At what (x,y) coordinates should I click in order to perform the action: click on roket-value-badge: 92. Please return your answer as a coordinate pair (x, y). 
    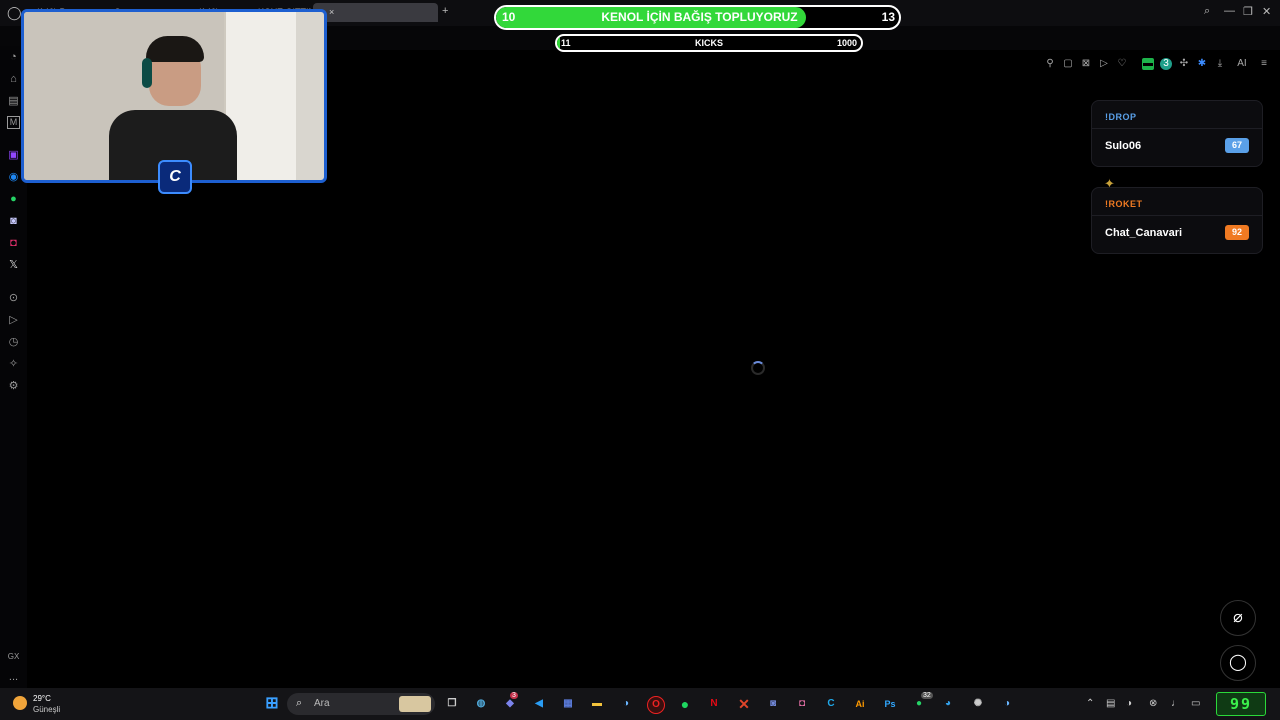
    Looking at the image, I should click on (1237, 232).